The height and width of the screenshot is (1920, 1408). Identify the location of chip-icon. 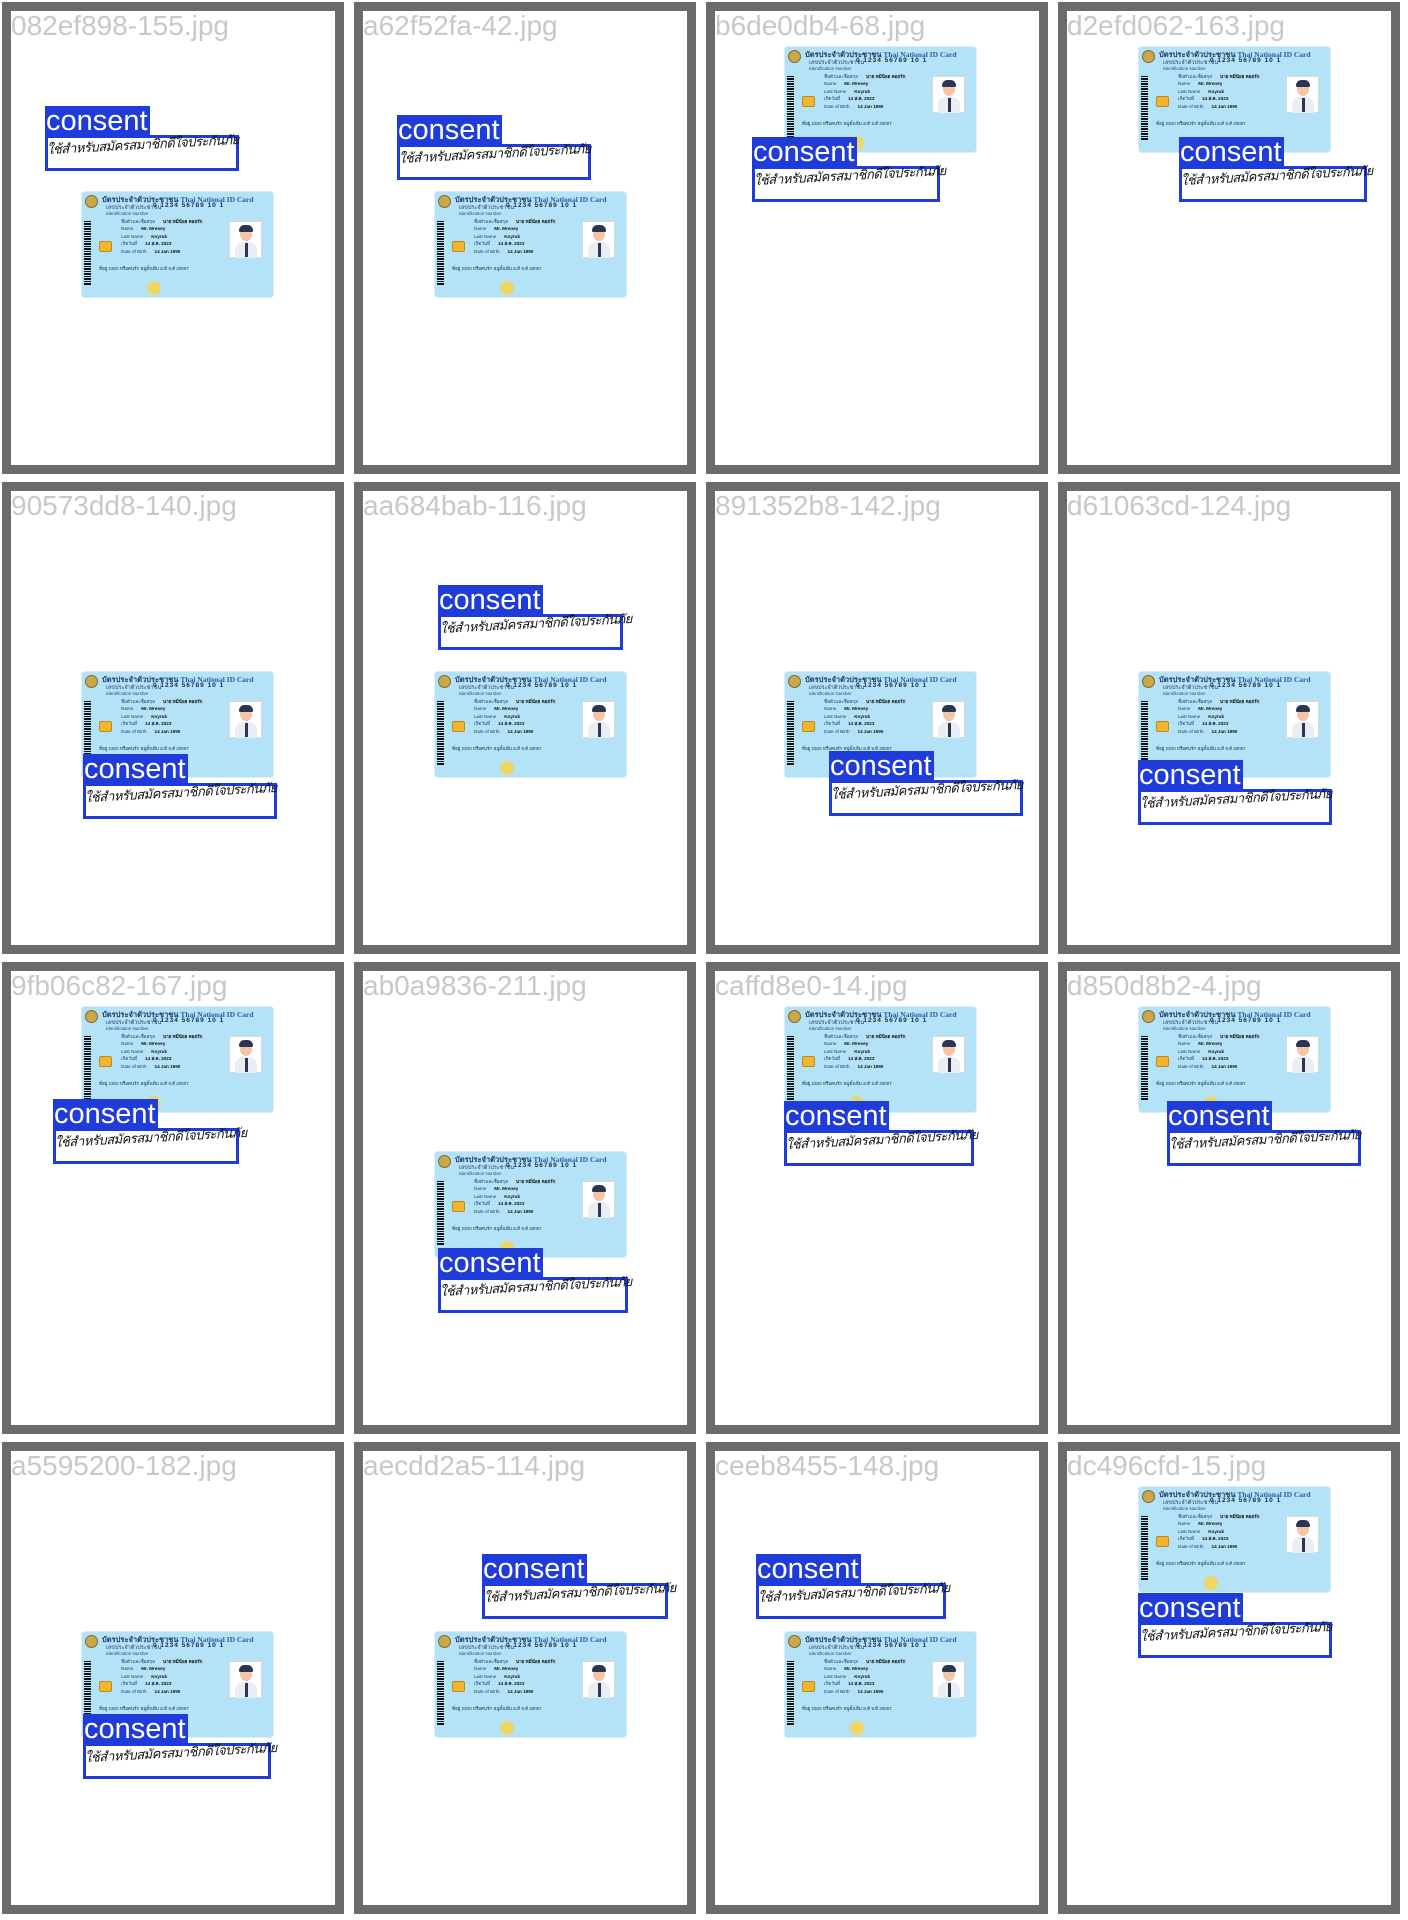
(458, 1686).